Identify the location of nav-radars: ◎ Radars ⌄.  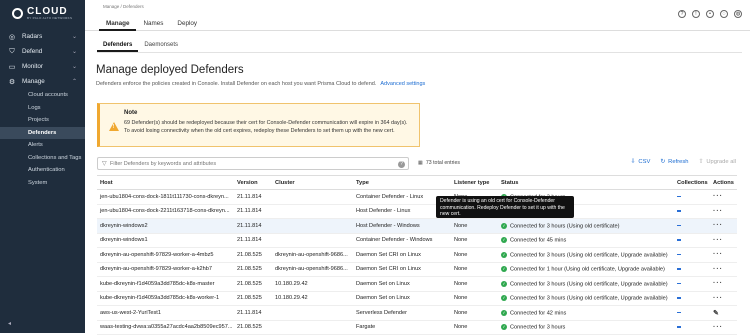
(42, 36).